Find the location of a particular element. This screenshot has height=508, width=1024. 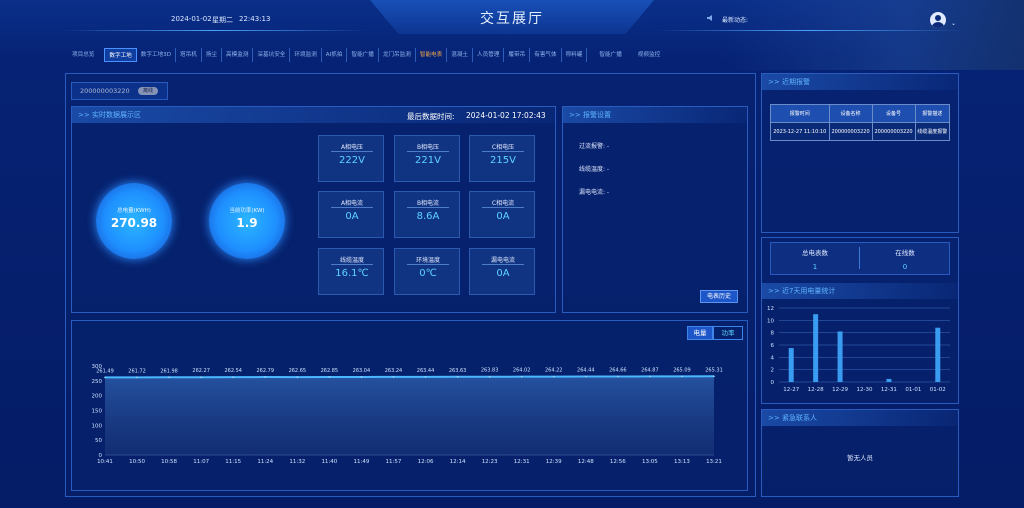

nav-item-15: 有害气体 is located at coordinates (546, 55).